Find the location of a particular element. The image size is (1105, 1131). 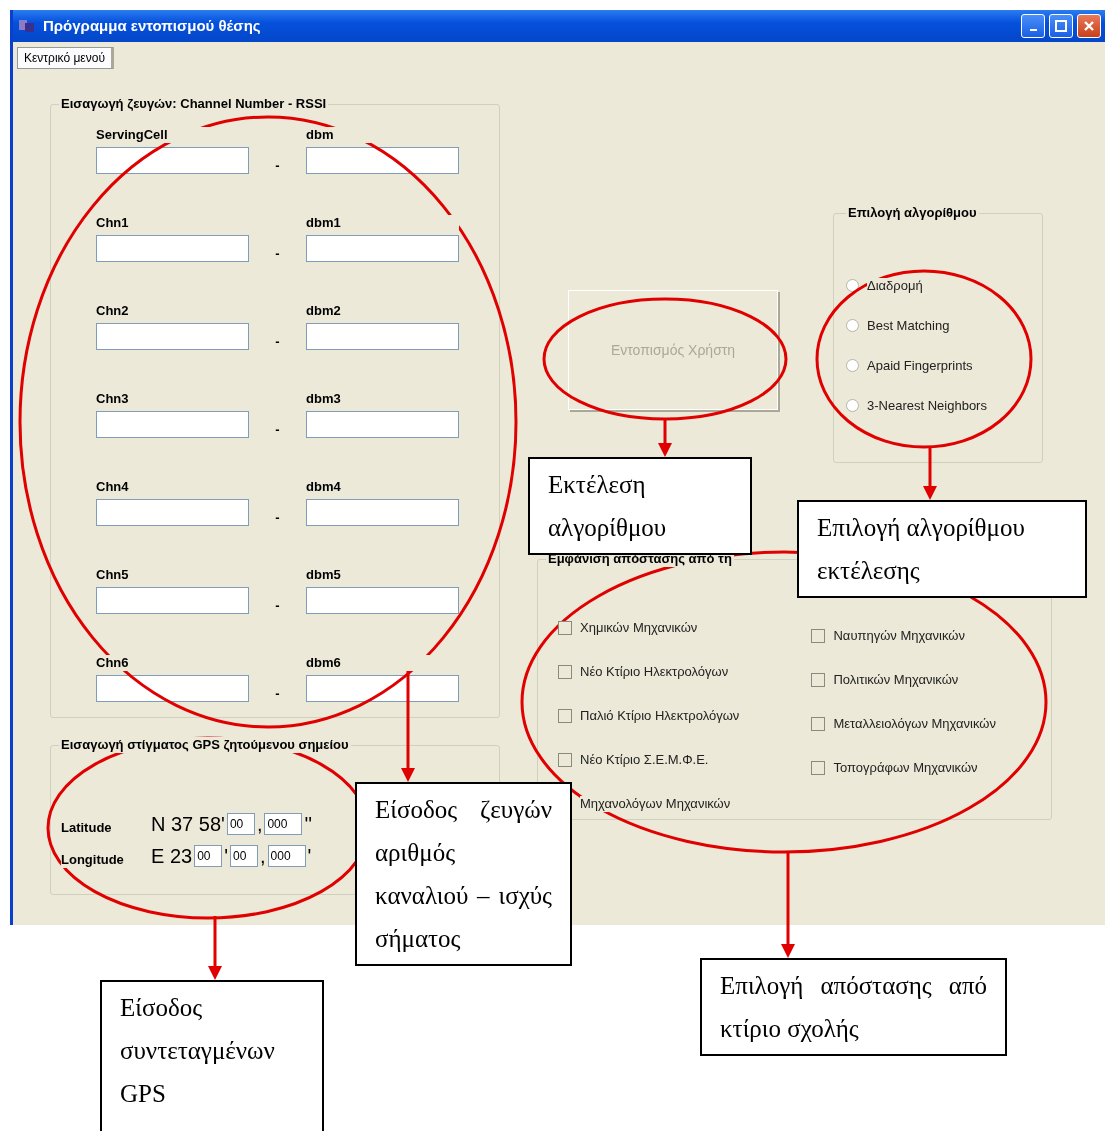

maximize-button is located at coordinates (1061, 26).